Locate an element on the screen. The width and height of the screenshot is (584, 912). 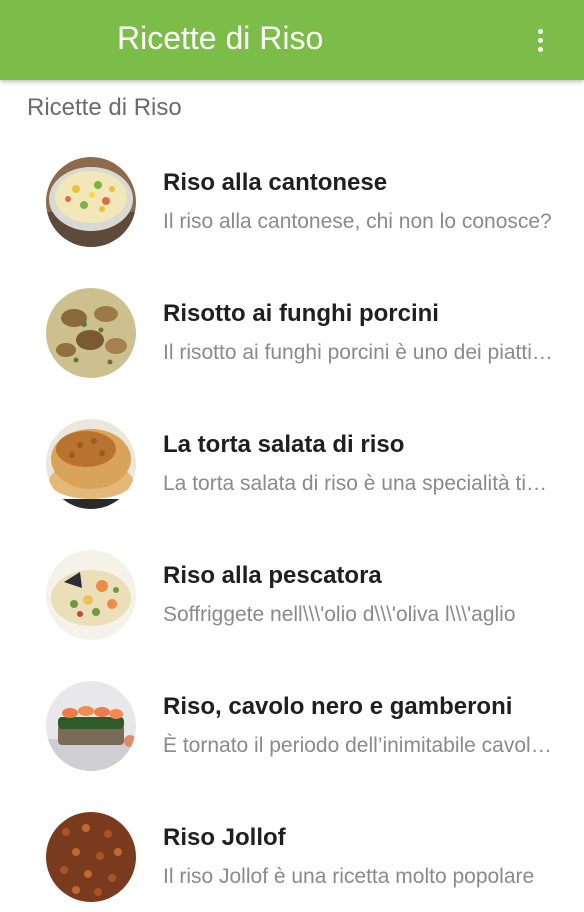
more-vert-icon is located at coordinates (540, 40).